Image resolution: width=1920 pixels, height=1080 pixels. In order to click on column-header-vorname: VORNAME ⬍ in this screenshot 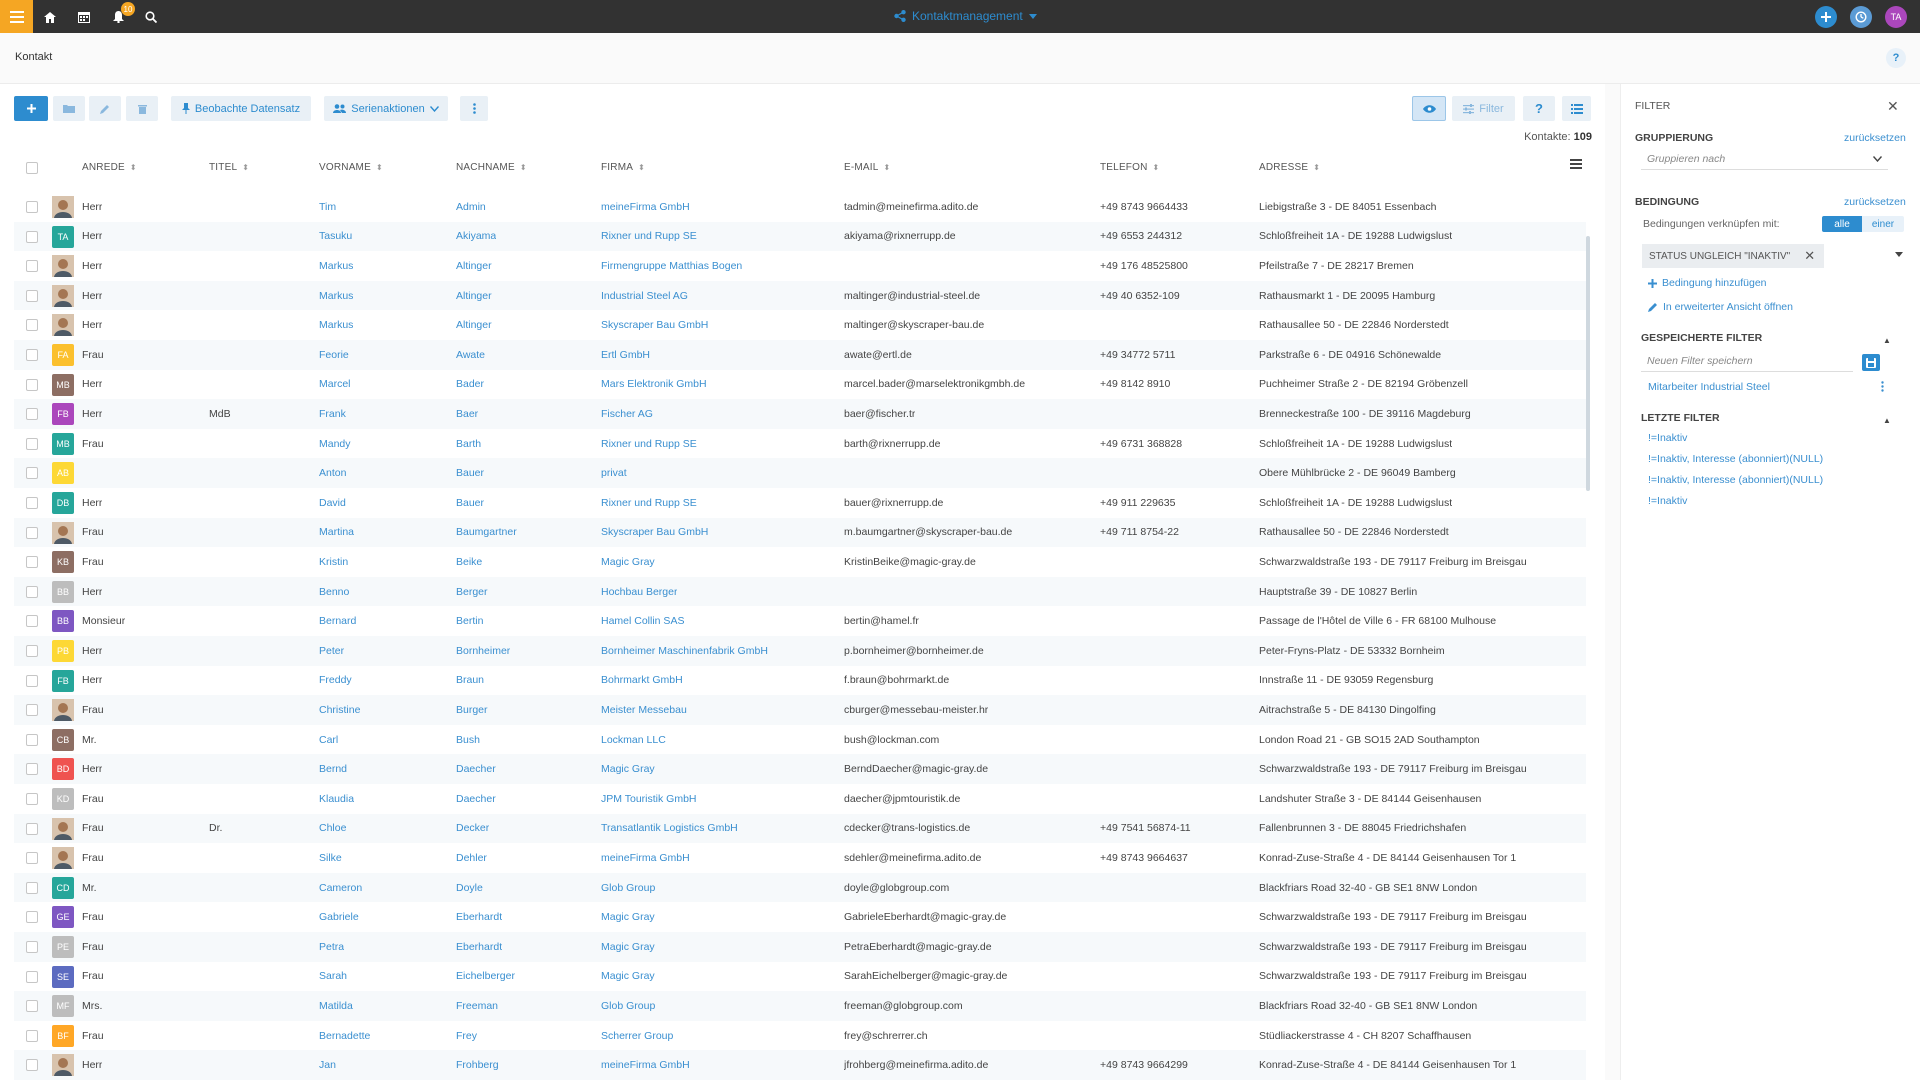, I will do `click(351, 167)`.